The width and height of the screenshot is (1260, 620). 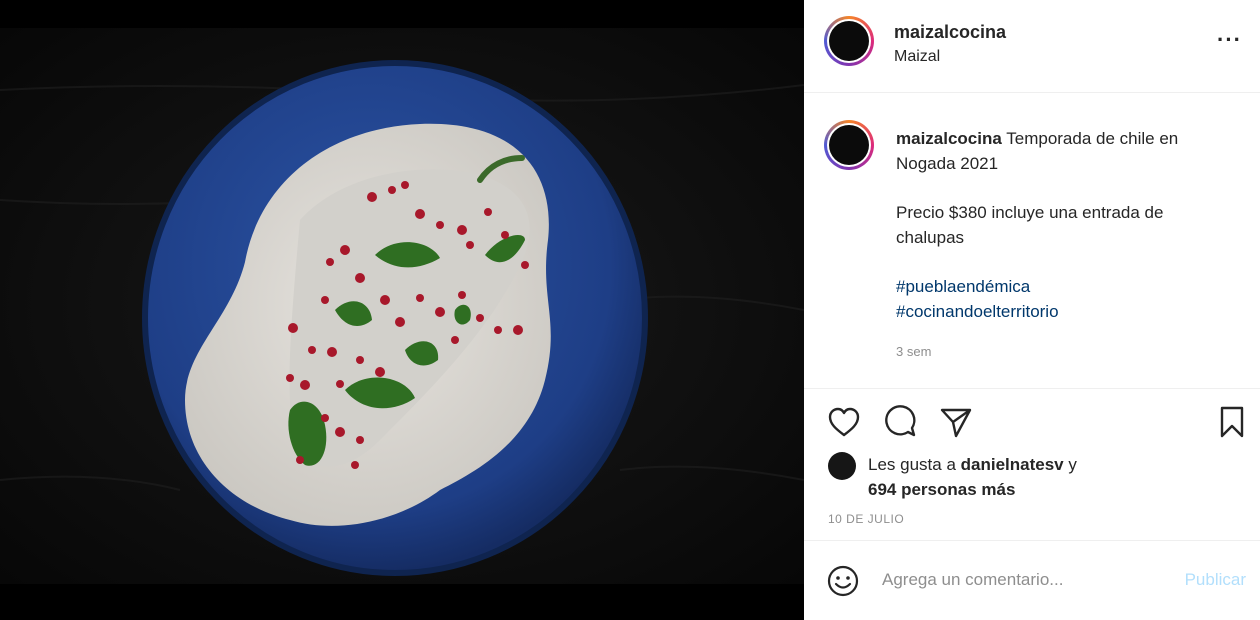 What do you see at coordinates (917, 57) in the screenshot?
I see `header-location: Maizal` at bounding box center [917, 57].